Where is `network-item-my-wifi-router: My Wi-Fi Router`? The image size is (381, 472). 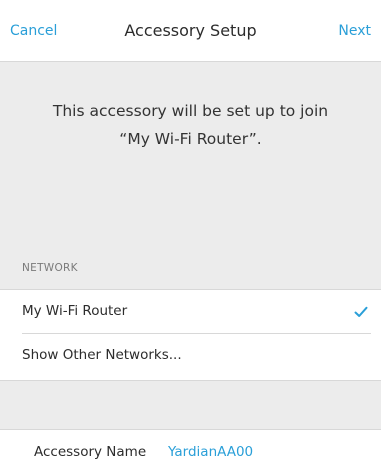 network-item-my-wifi-router: My Wi-Fi Router is located at coordinates (190, 312).